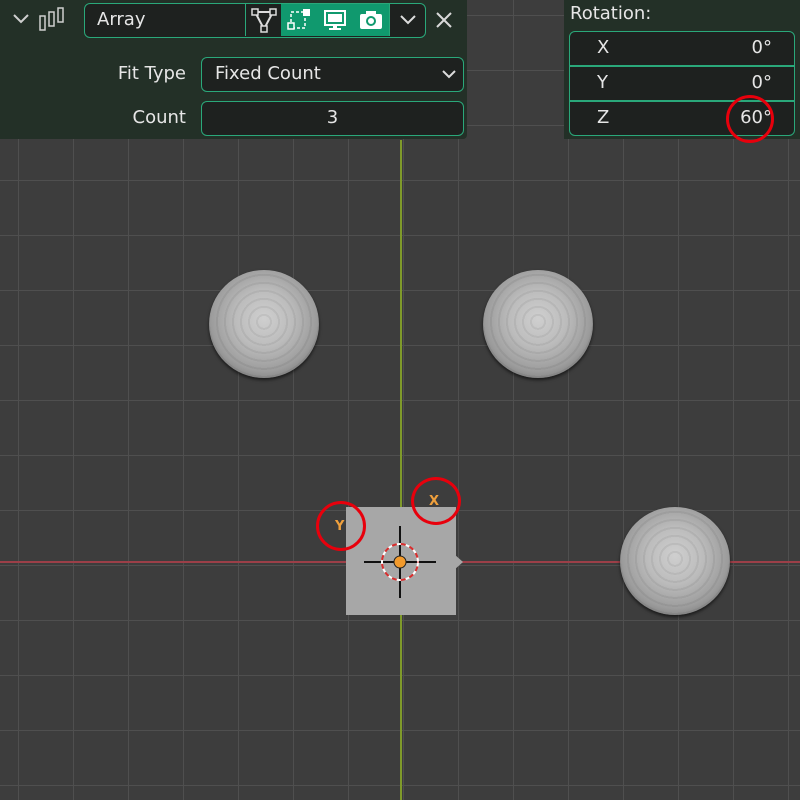 This screenshot has height=800, width=800. I want to click on array-modifier-icon, so click(51, 19).